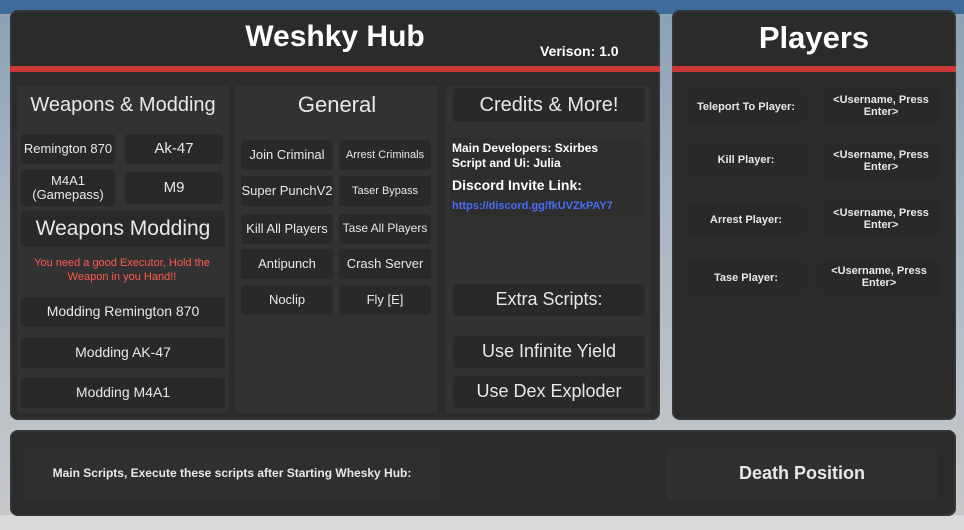  I want to click on kill-all-players-button: Kill All Players, so click(287, 229).